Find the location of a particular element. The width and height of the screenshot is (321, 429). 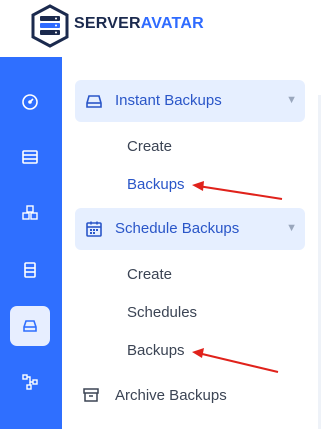

instant-backups-link: Backups is located at coordinates (156, 184).